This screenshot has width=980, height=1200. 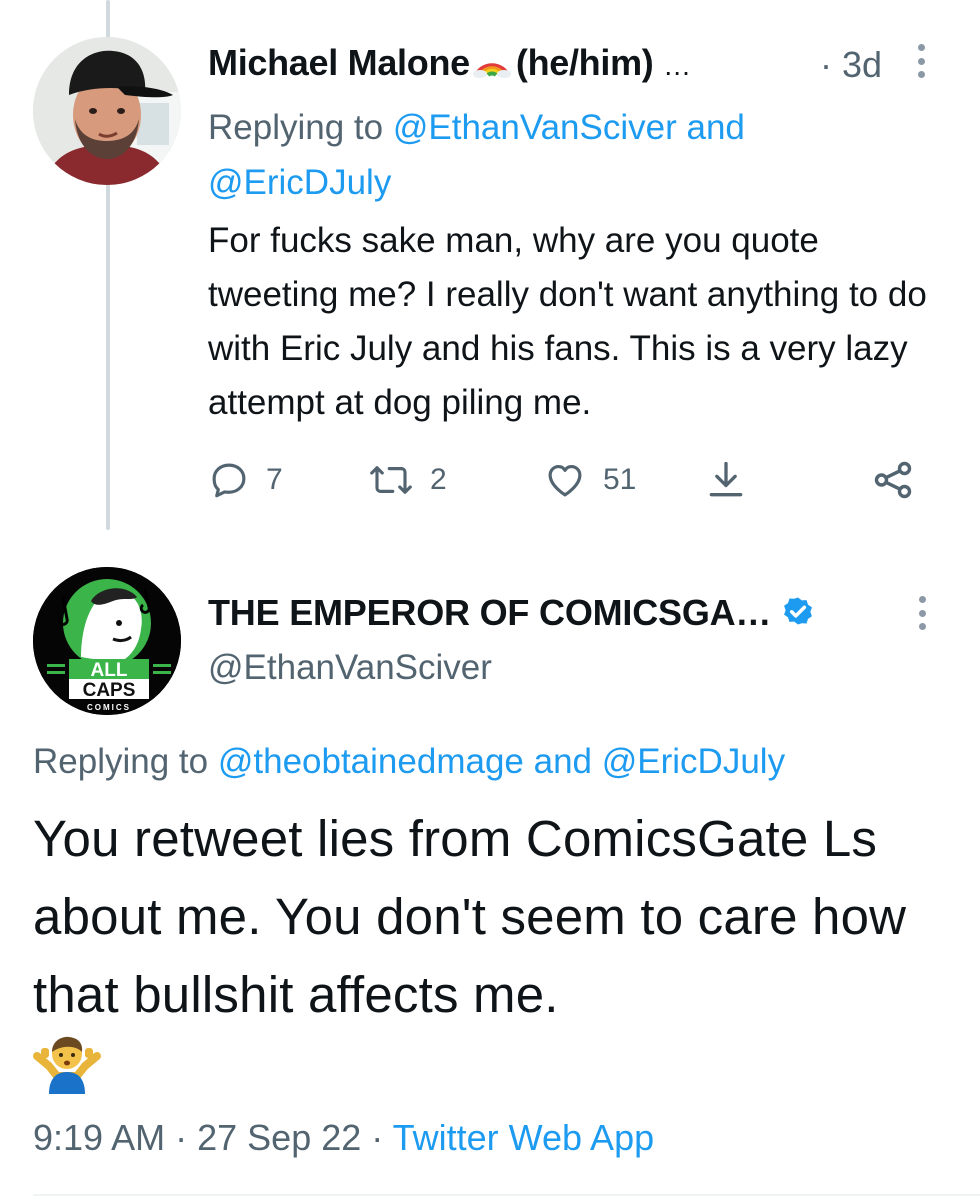 I want to click on replying-to-user-link: @EthanVanSciver, so click(x=535, y=127).